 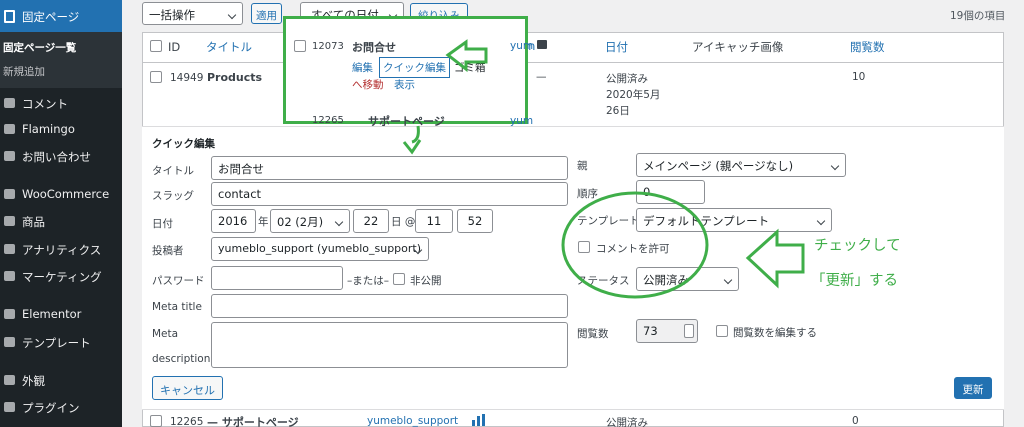 I want to click on curved-arrow-icon, so click(x=412, y=140).